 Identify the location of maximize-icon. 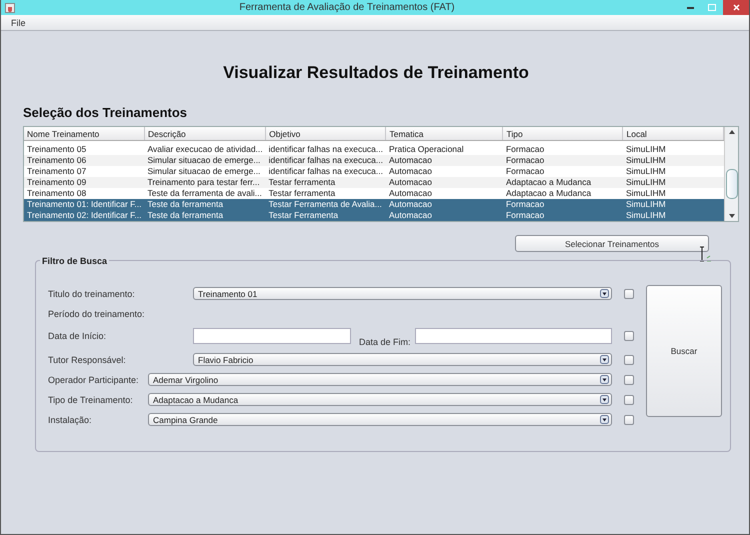
(712, 7).